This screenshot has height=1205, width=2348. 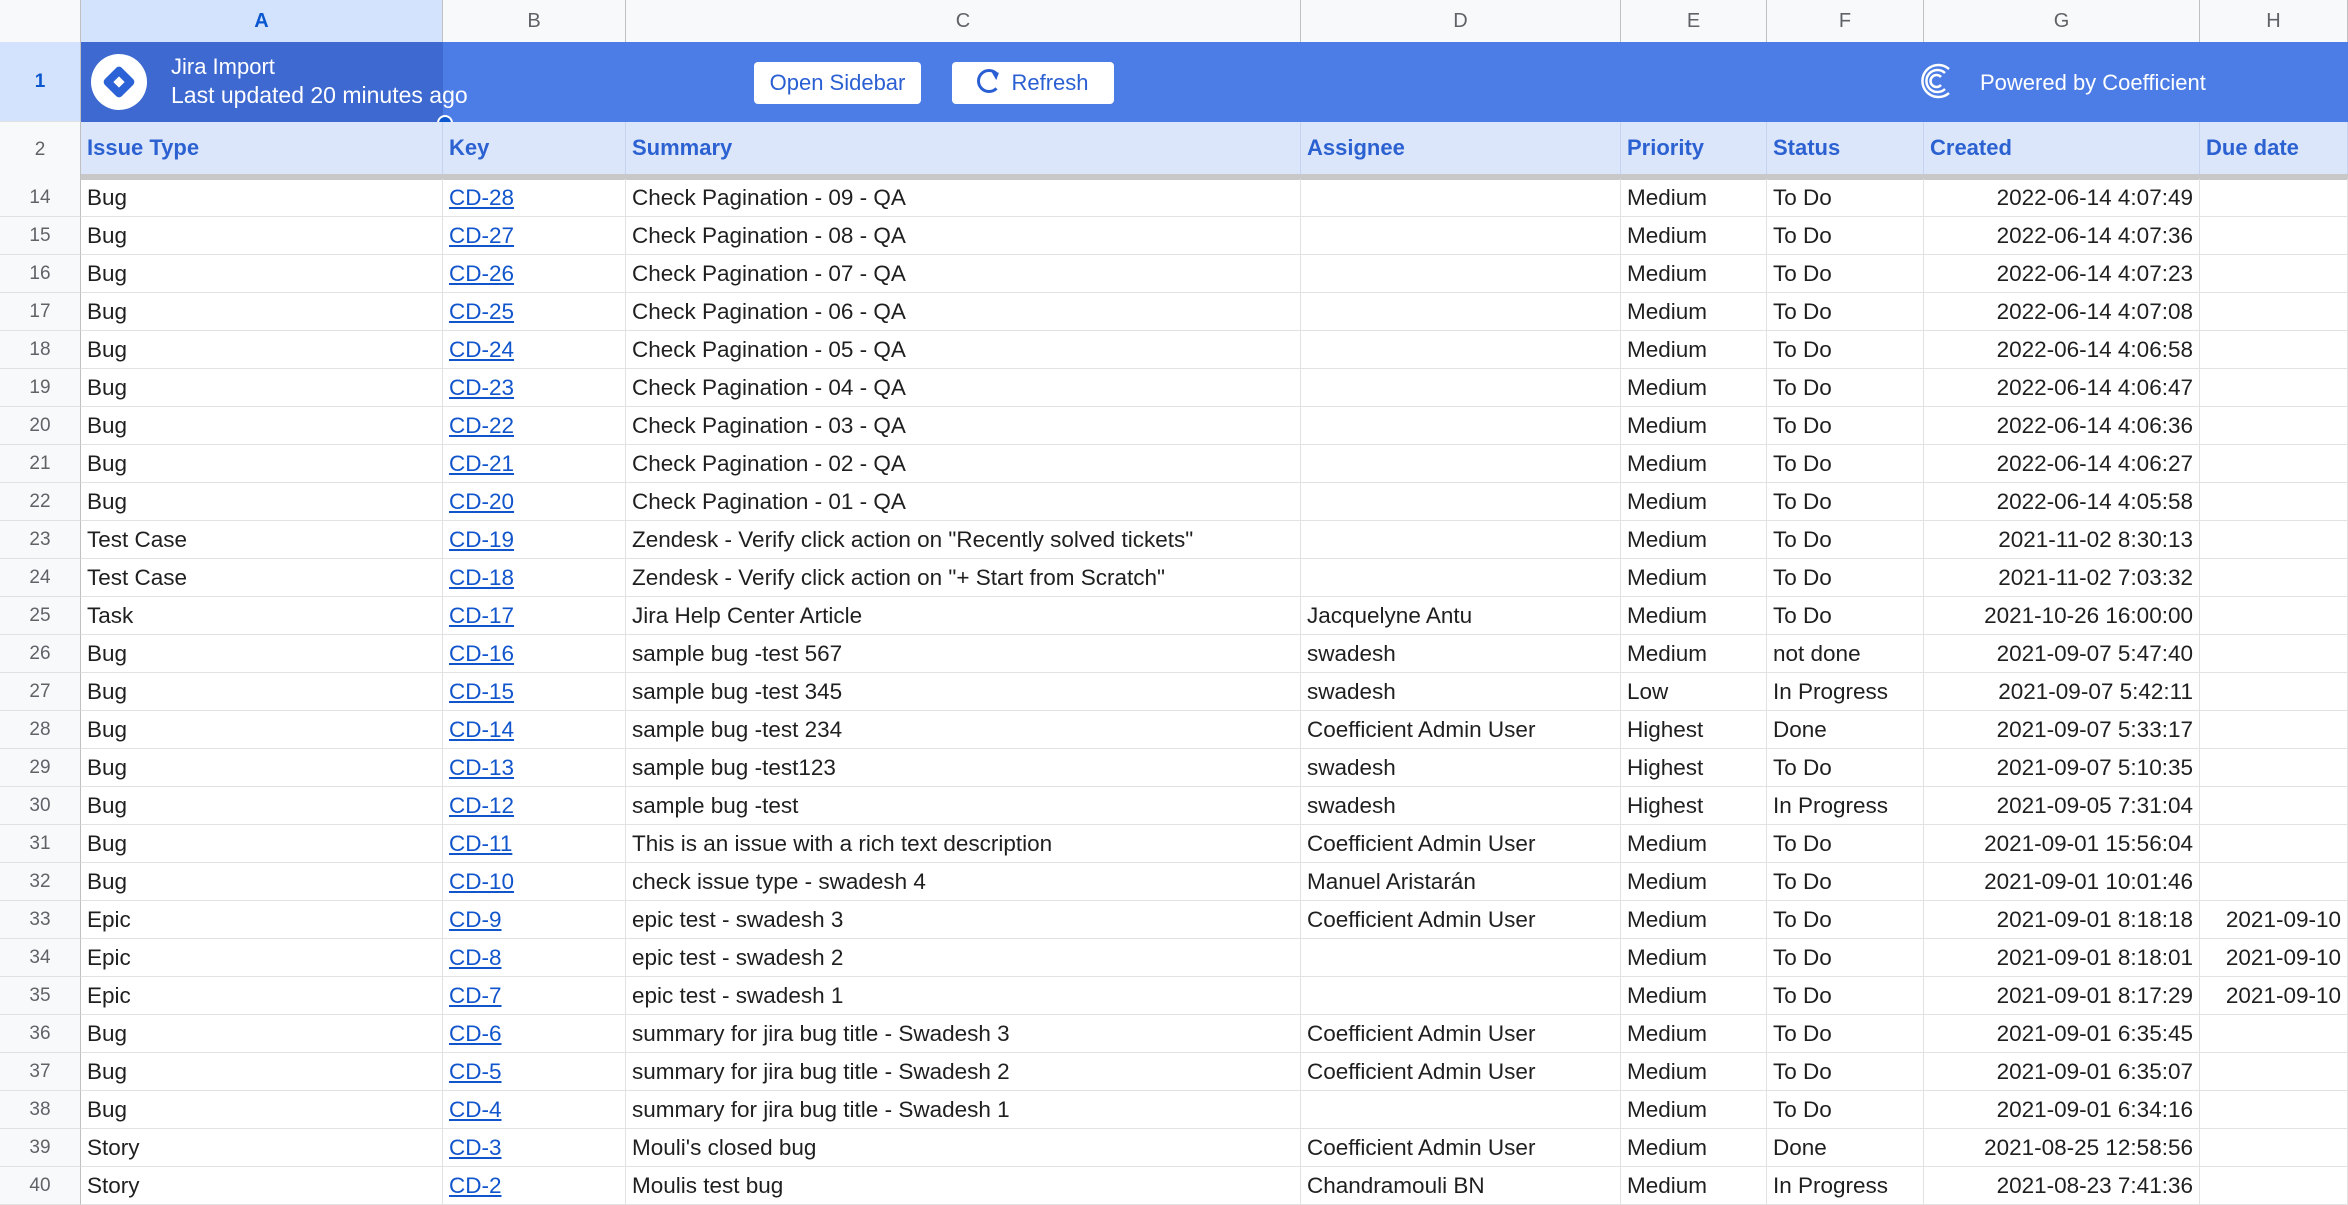 I want to click on cell-summary: Moulis test bug, so click(x=963, y=1186).